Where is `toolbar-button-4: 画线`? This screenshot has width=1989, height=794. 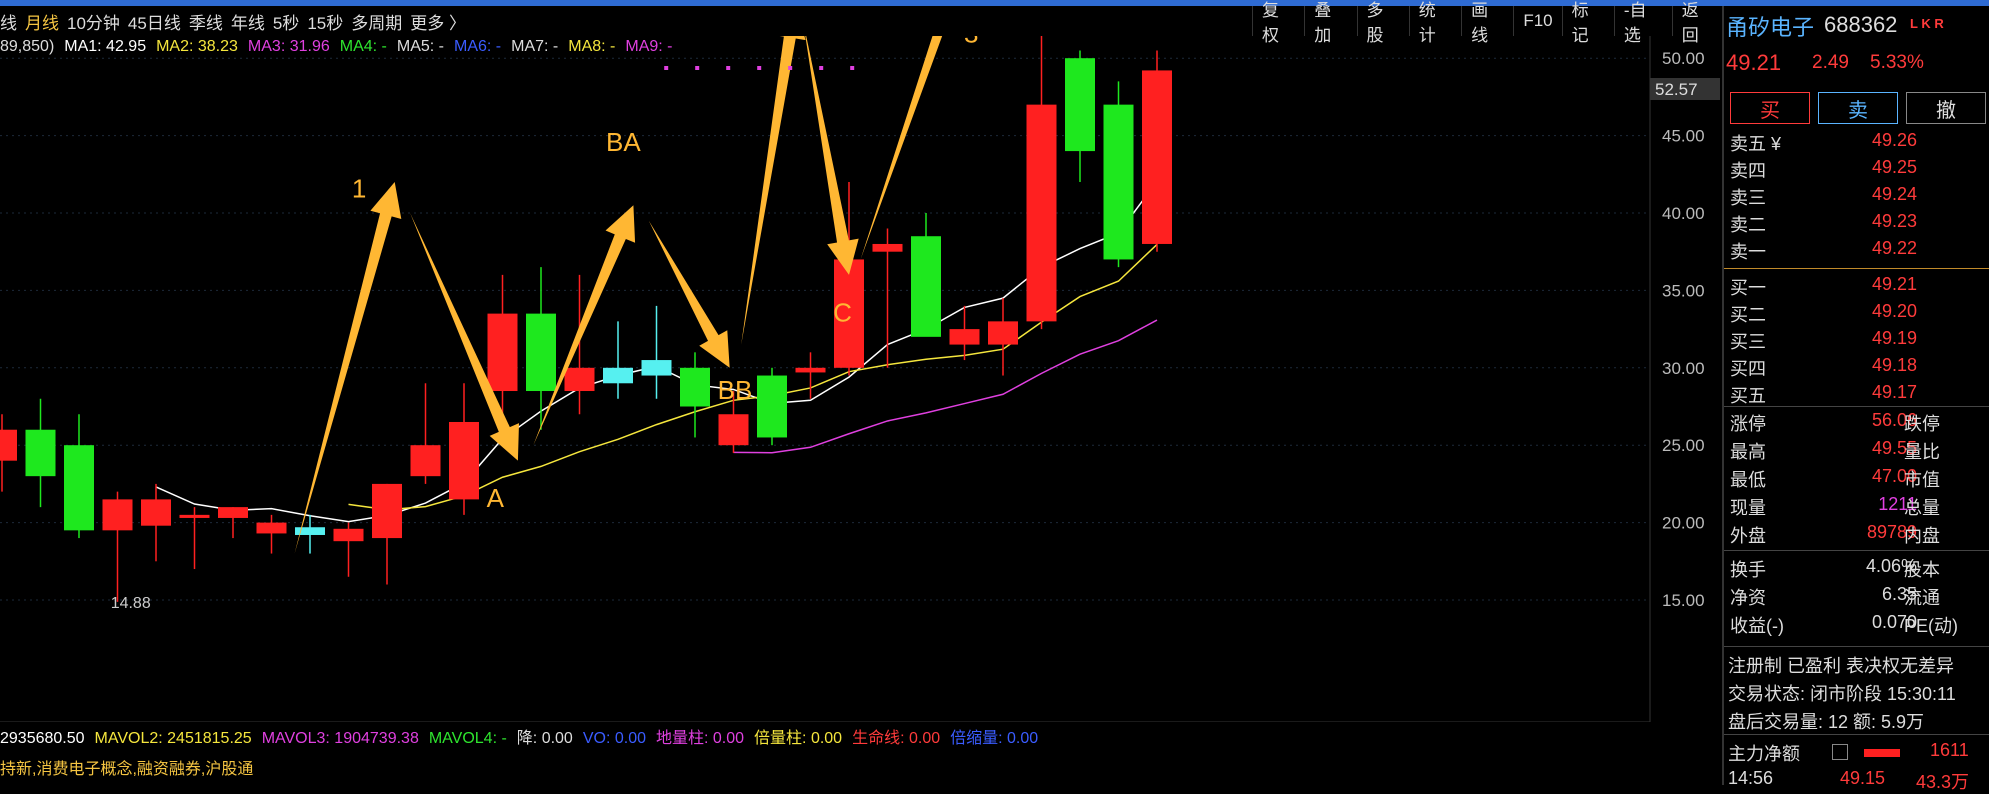 toolbar-button-4: 画线 is located at coordinates (1487, 23).